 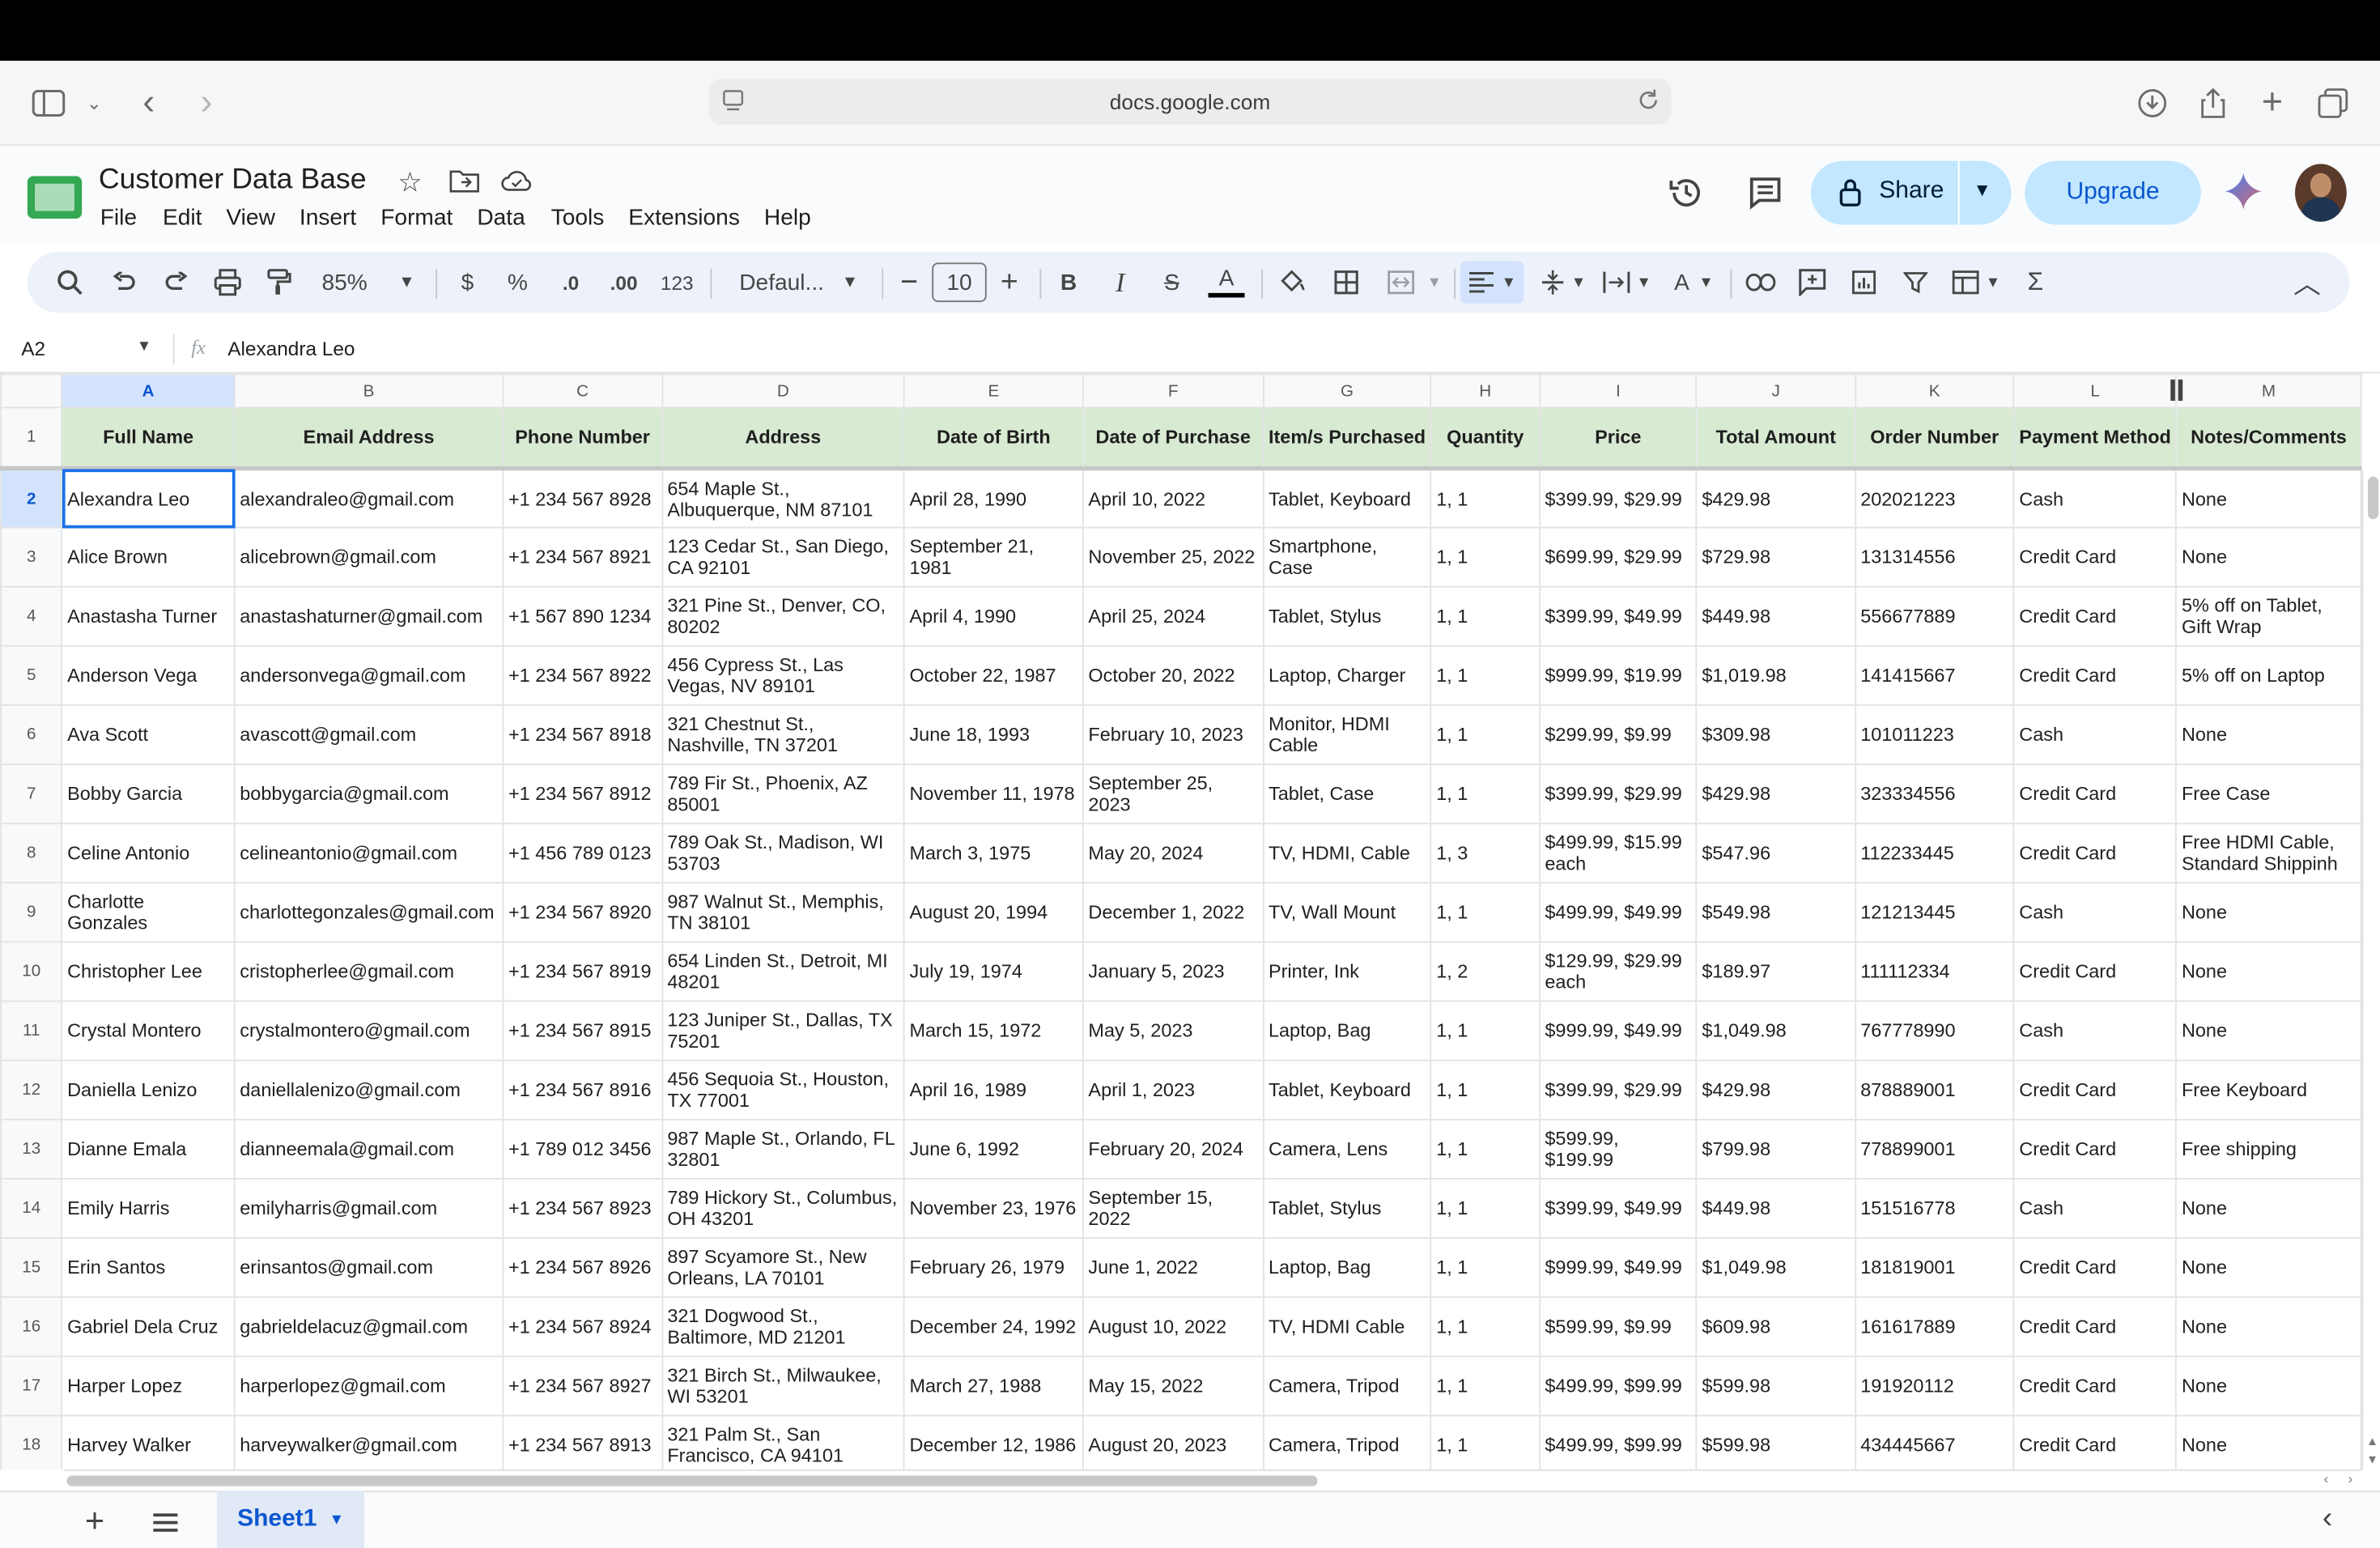 I want to click on decrease-decimal-button: .0, so click(x=571, y=282).